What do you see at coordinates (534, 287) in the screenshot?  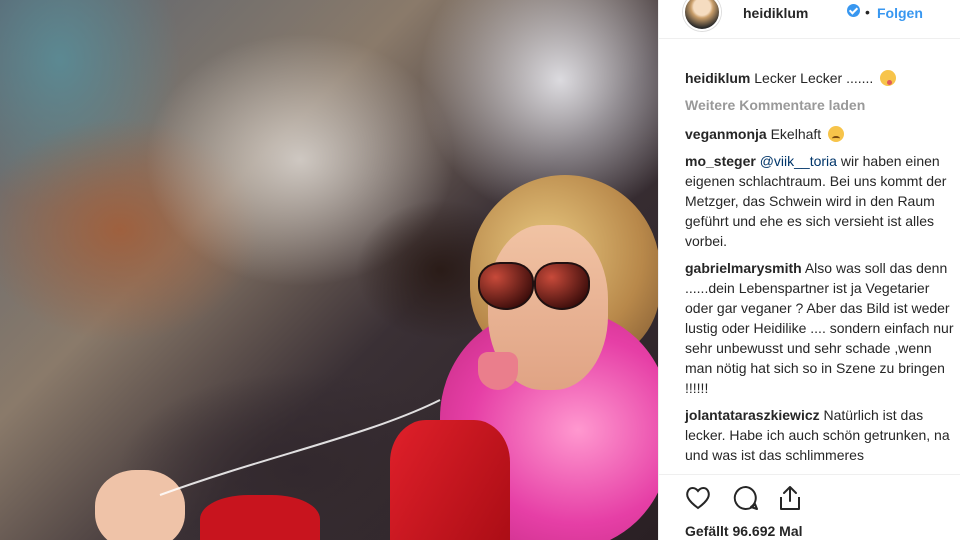 I see `photo-sunglasses` at bounding box center [534, 287].